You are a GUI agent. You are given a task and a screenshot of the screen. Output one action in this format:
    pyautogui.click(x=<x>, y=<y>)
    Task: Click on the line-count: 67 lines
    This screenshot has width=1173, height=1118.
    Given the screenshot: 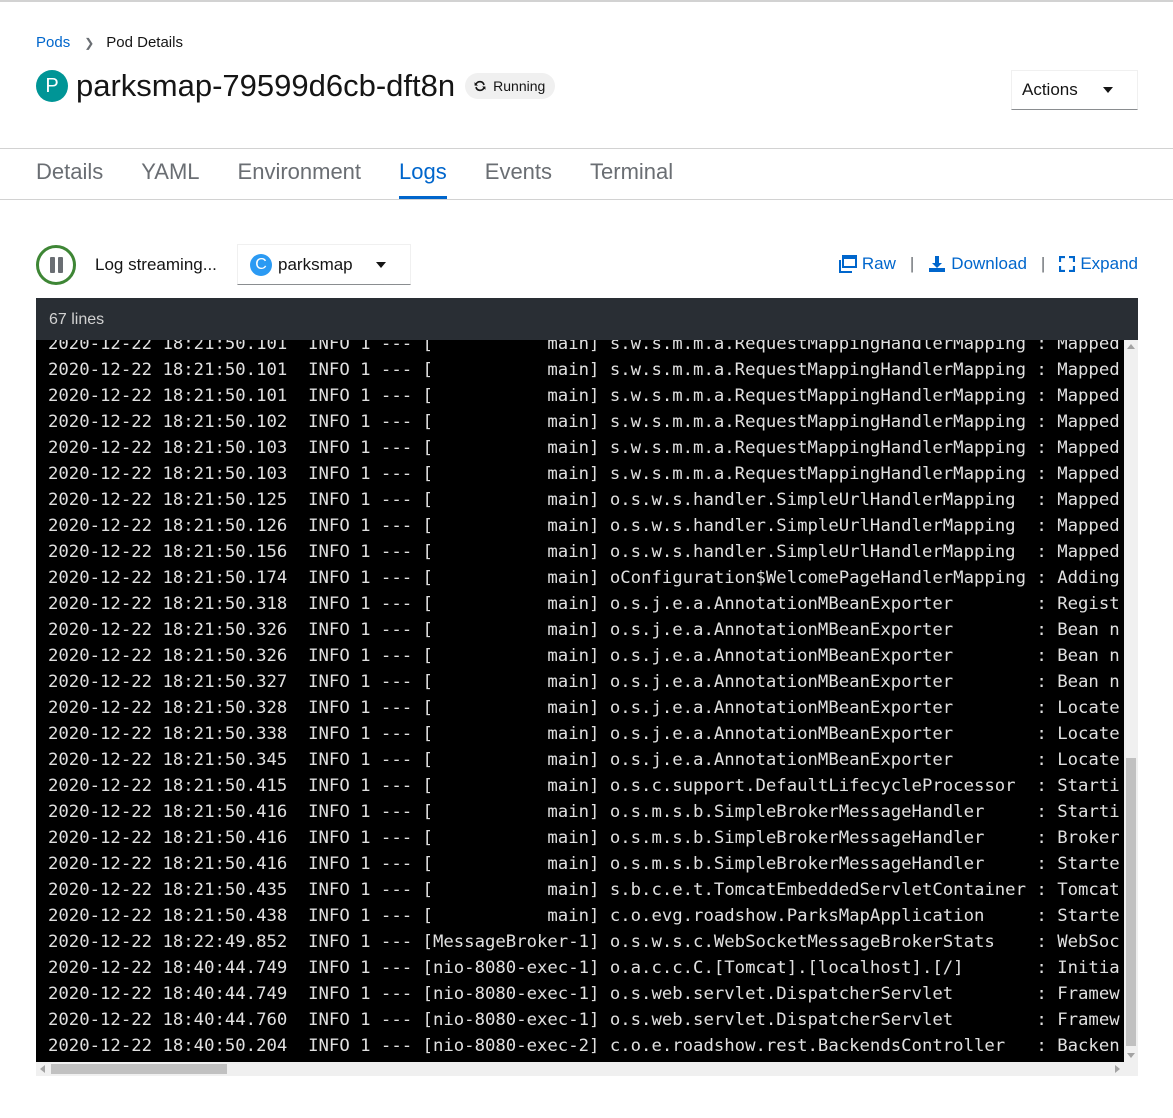 What is the action you would take?
    pyautogui.click(x=77, y=319)
    